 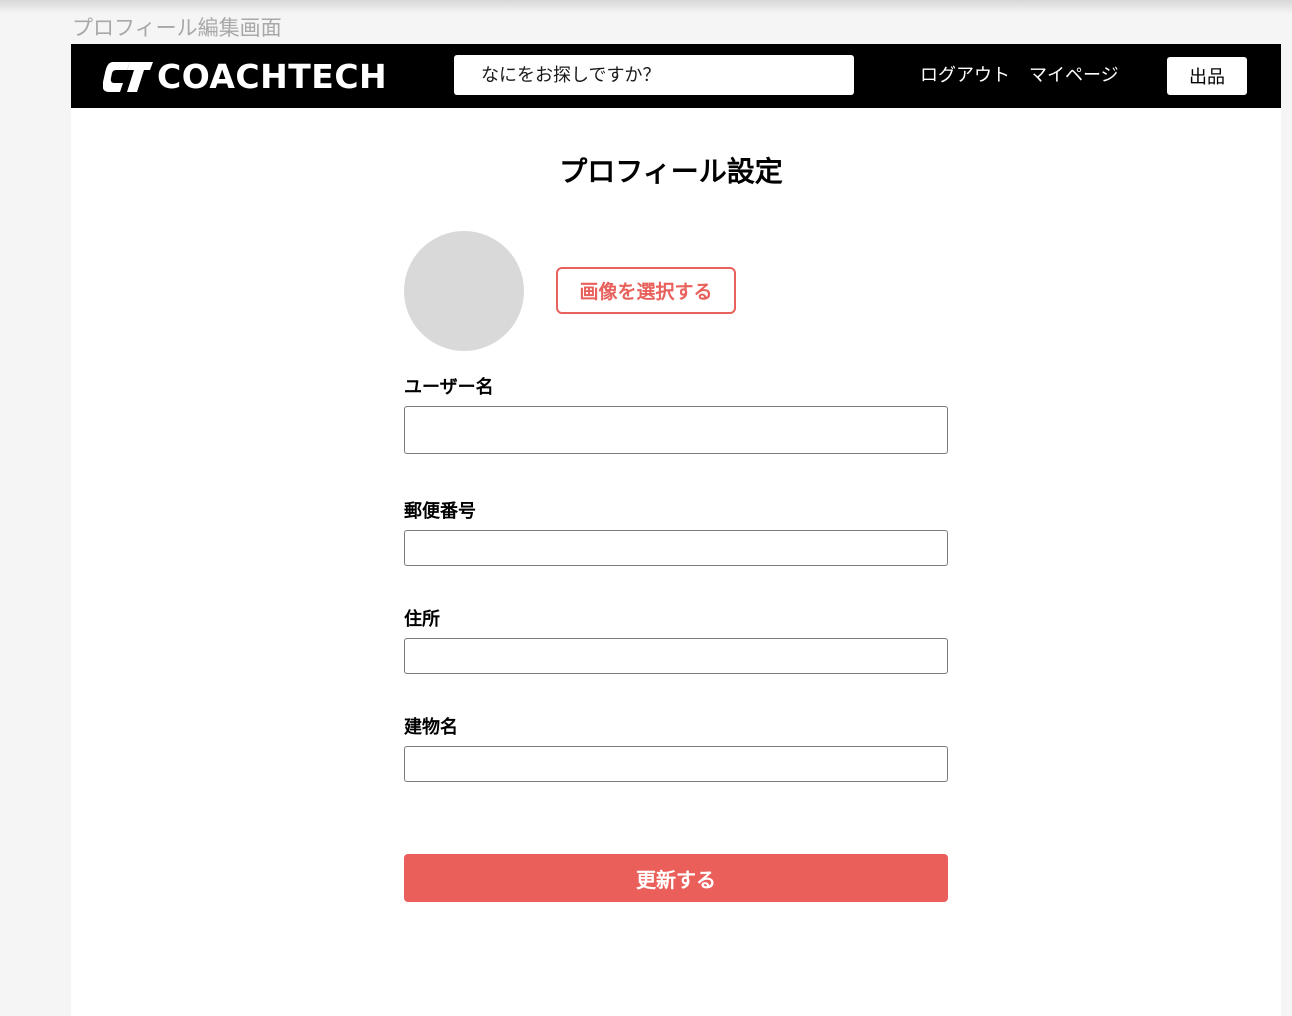 I want to click on select-image-button: 画像を選択する, so click(x=646, y=290).